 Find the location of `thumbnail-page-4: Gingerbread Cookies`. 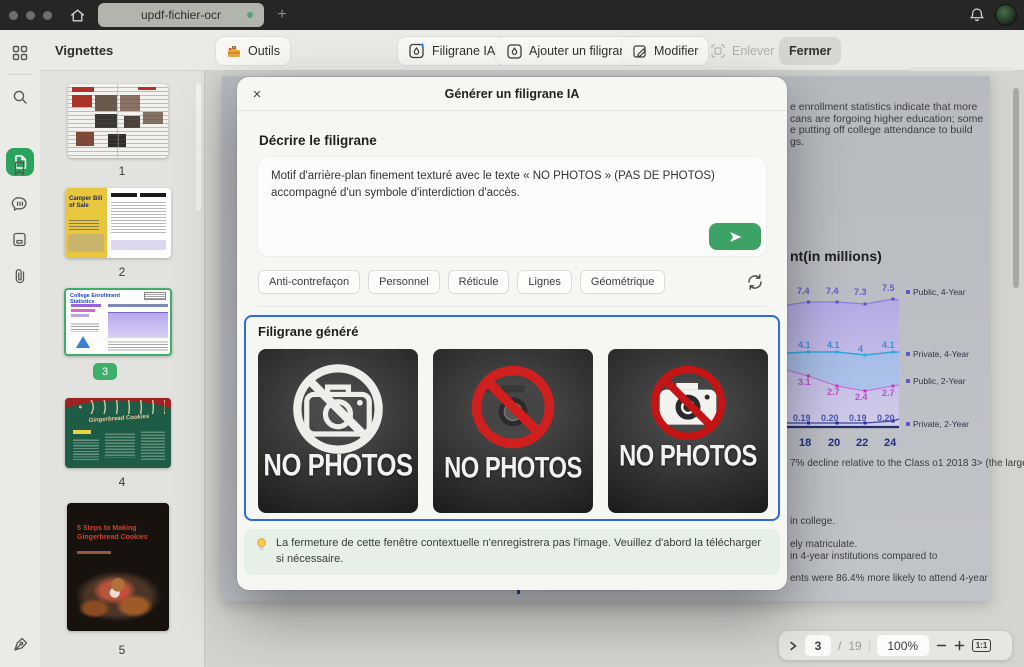

thumbnail-page-4: Gingerbread Cookies is located at coordinates (118, 433).